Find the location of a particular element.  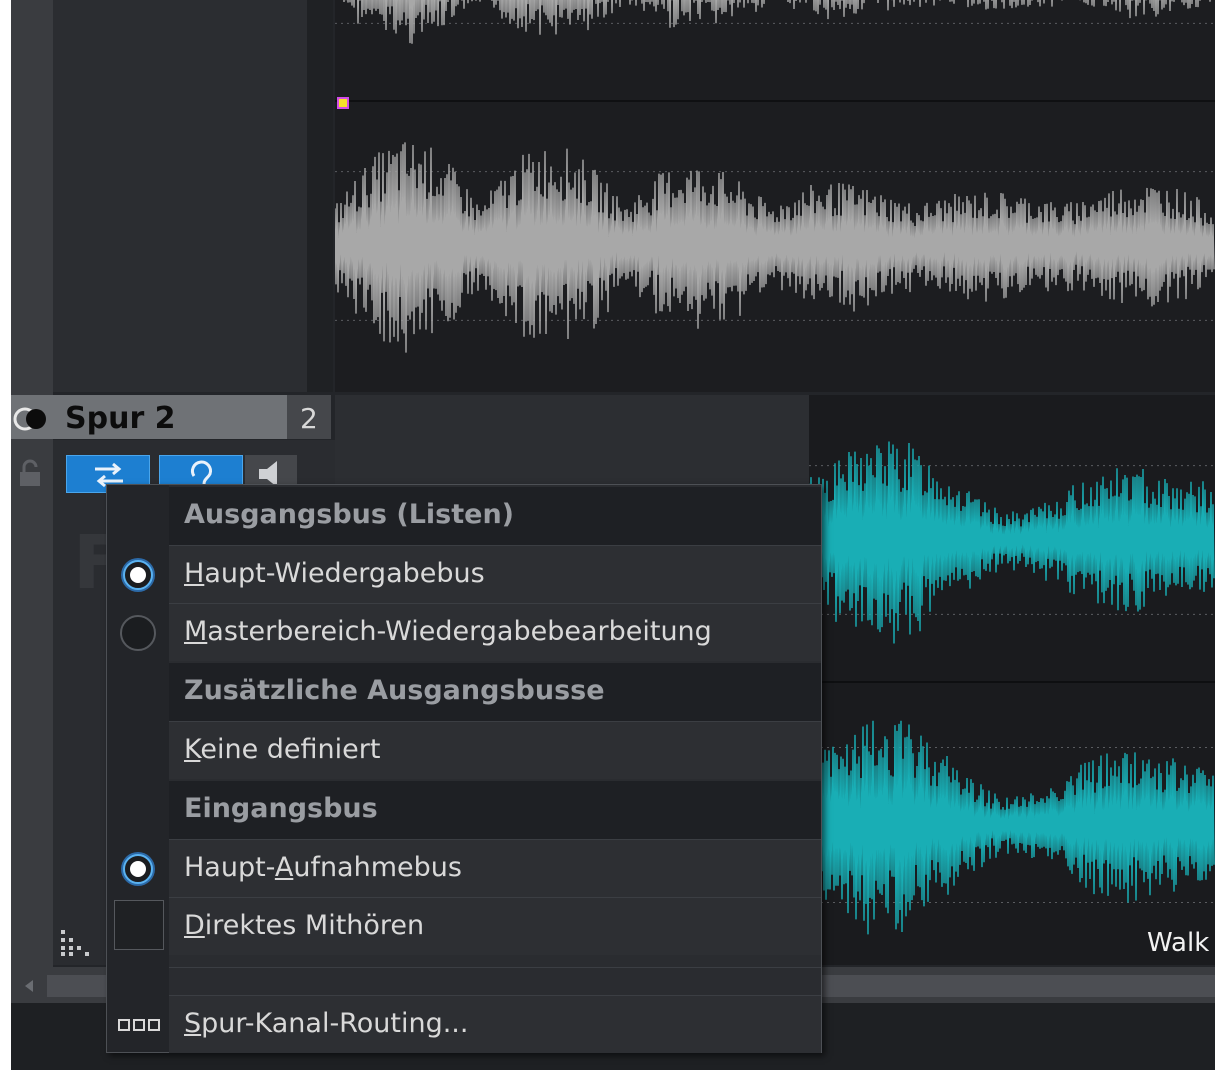

track1-header-panel is located at coordinates (180, 196).